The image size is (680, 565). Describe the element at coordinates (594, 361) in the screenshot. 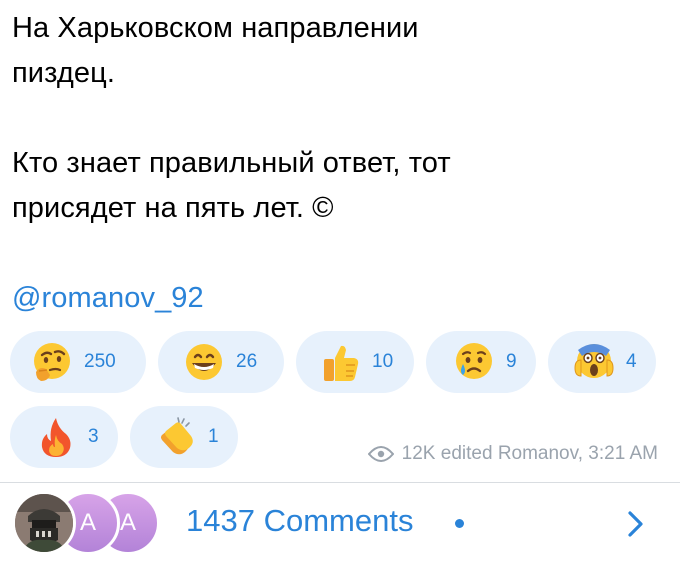

I see `screaming-face-icon` at that location.